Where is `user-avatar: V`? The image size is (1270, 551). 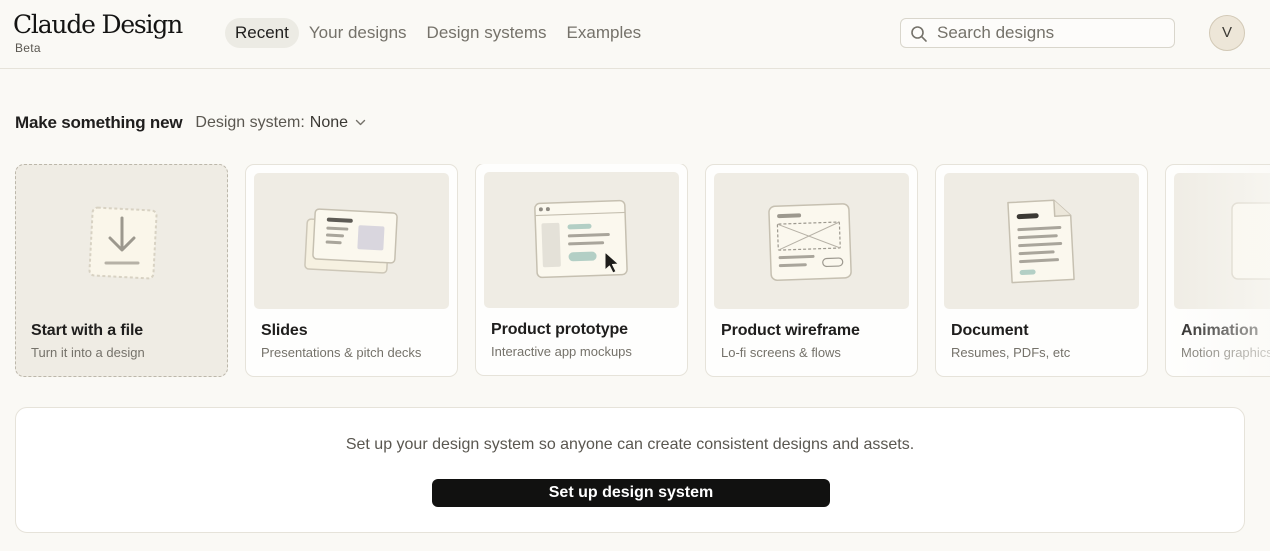
user-avatar: V is located at coordinates (1227, 33).